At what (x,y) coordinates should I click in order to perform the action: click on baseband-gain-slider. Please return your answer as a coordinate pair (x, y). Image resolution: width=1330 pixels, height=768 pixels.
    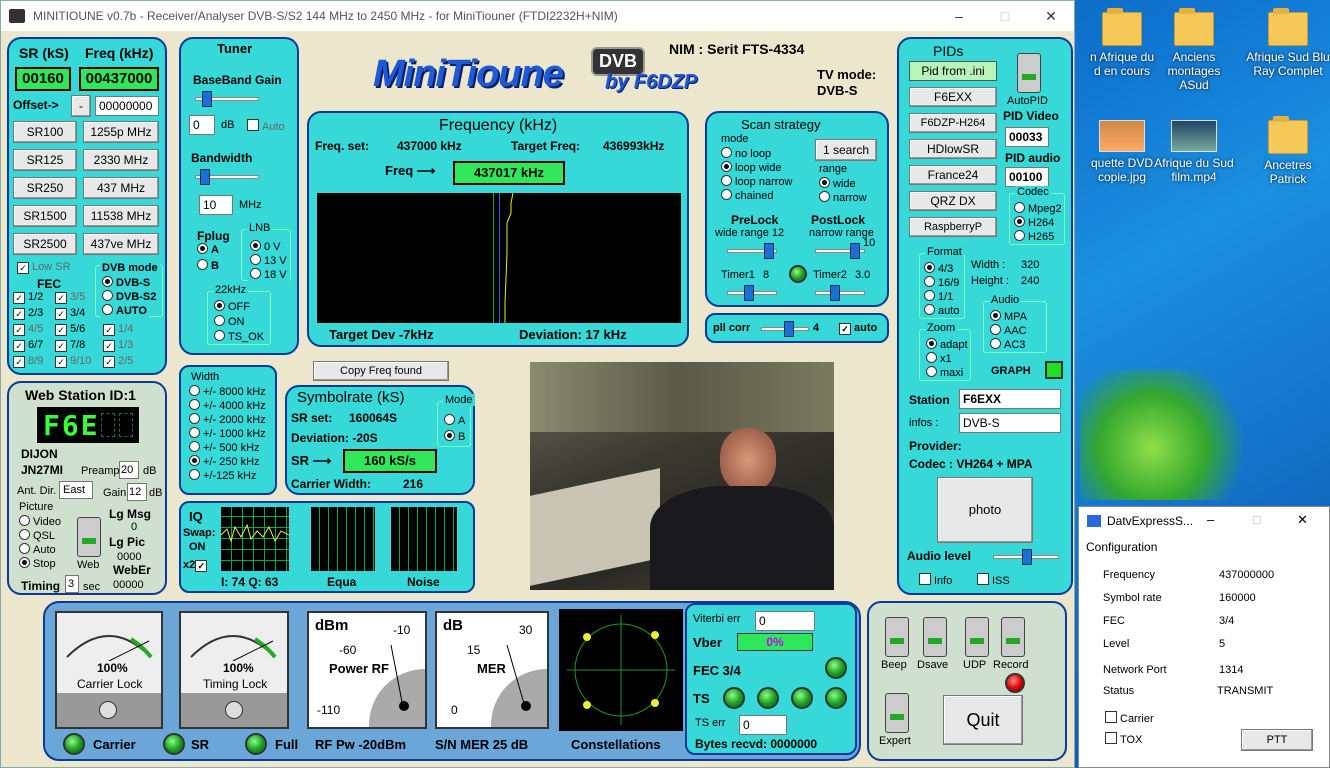
    Looking at the image, I should click on (227, 99).